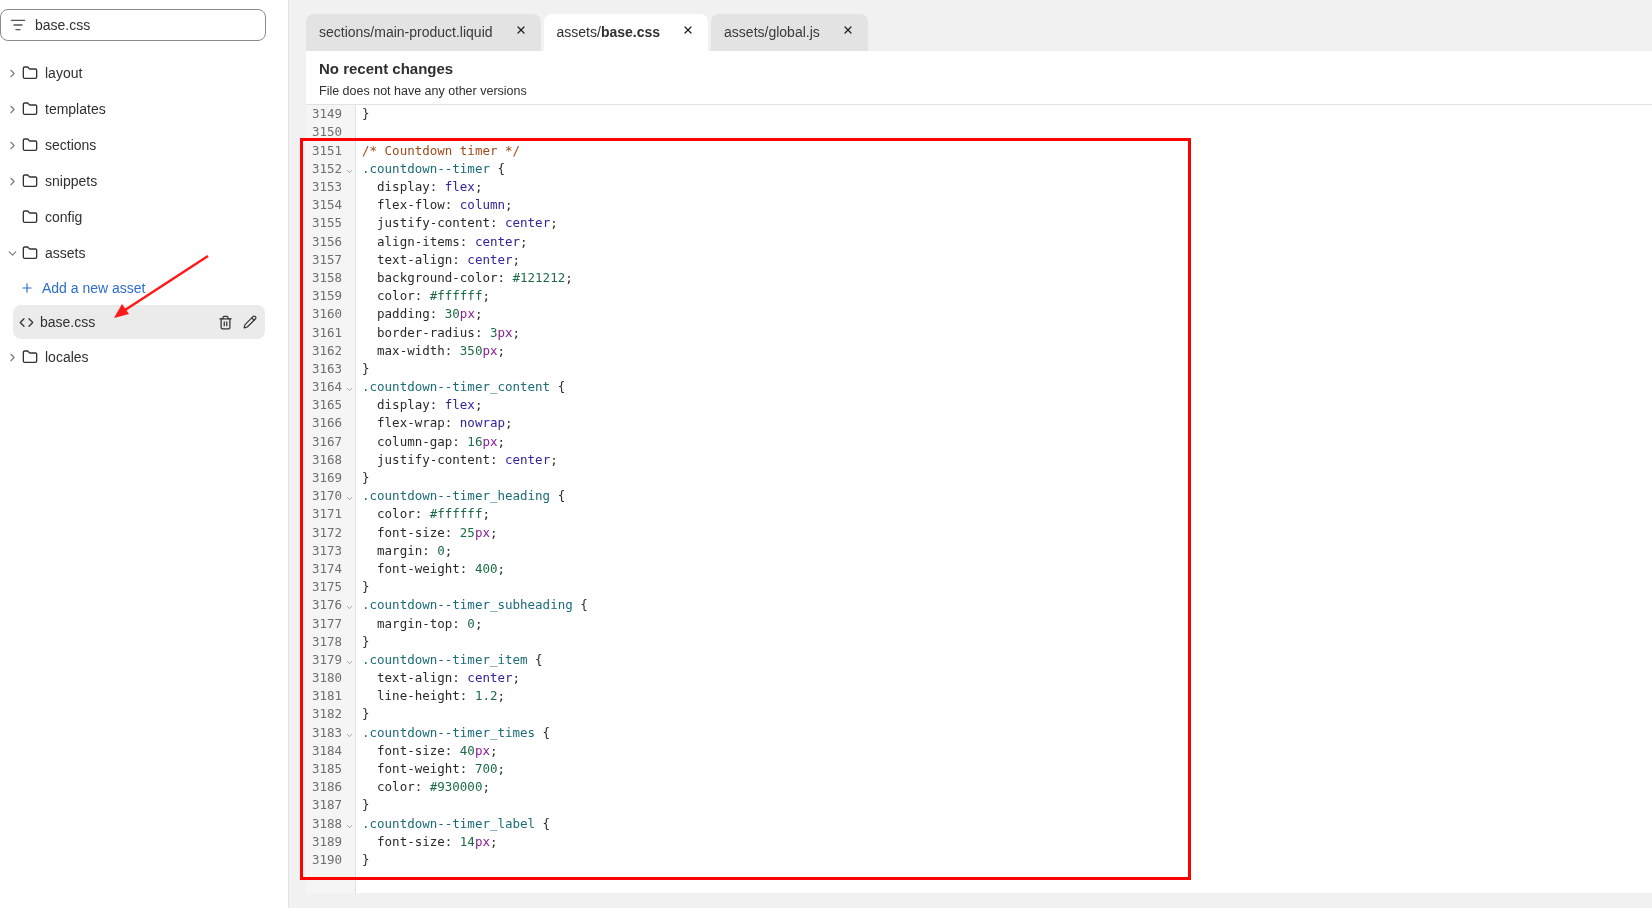 This screenshot has width=1652, height=908. I want to click on line-number: 3173, so click(327, 550).